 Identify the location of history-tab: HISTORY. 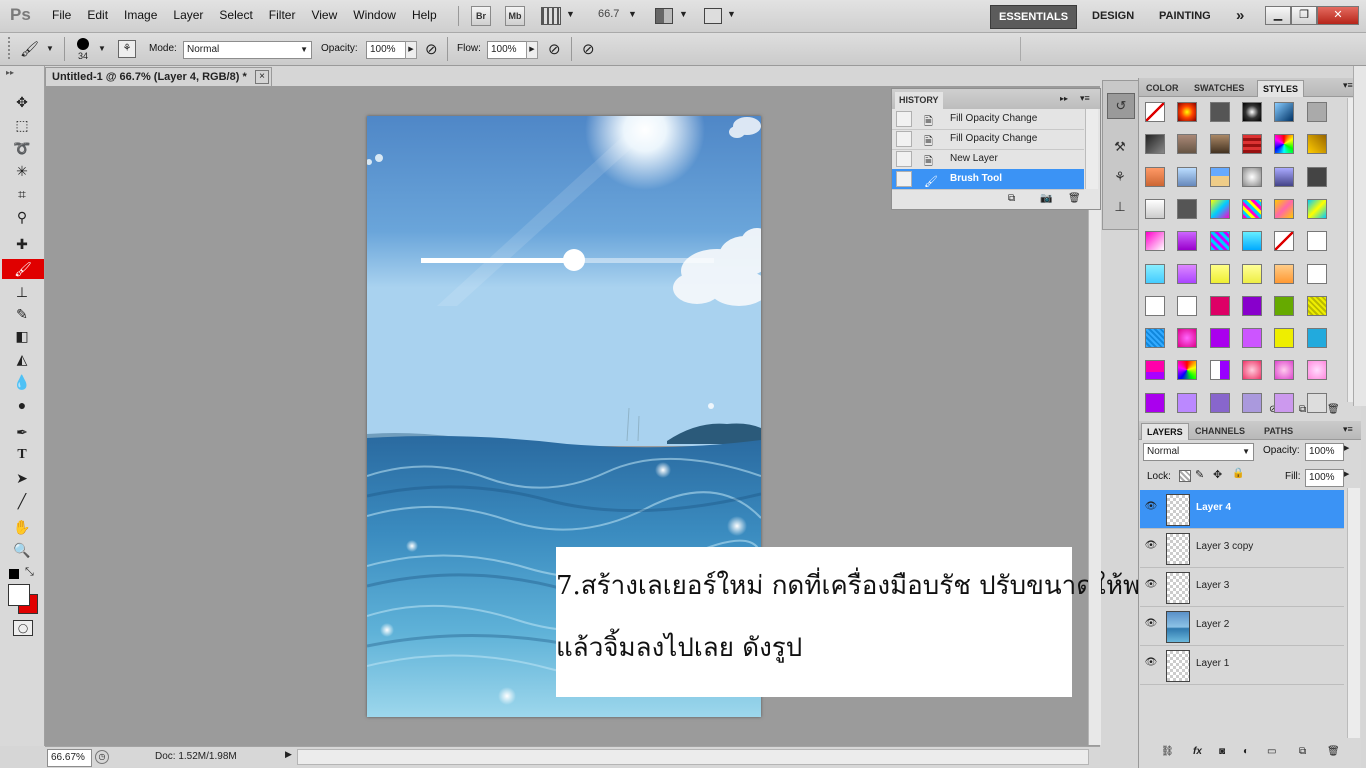
(919, 100).